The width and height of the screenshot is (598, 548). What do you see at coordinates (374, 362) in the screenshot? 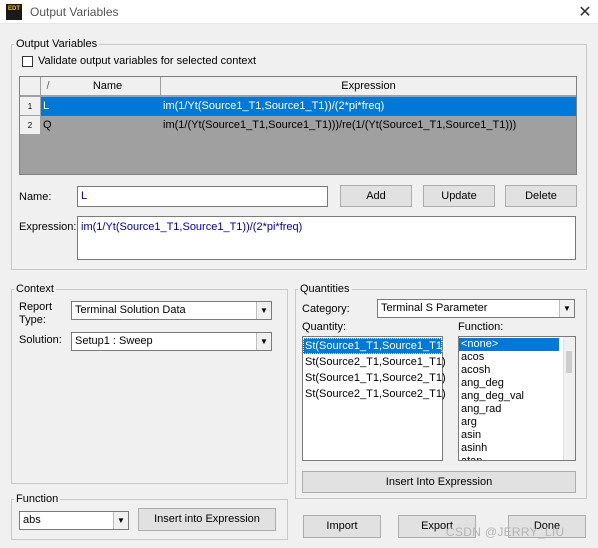
I see `list-item: St(Source2_T1,Source1_T1)` at bounding box center [374, 362].